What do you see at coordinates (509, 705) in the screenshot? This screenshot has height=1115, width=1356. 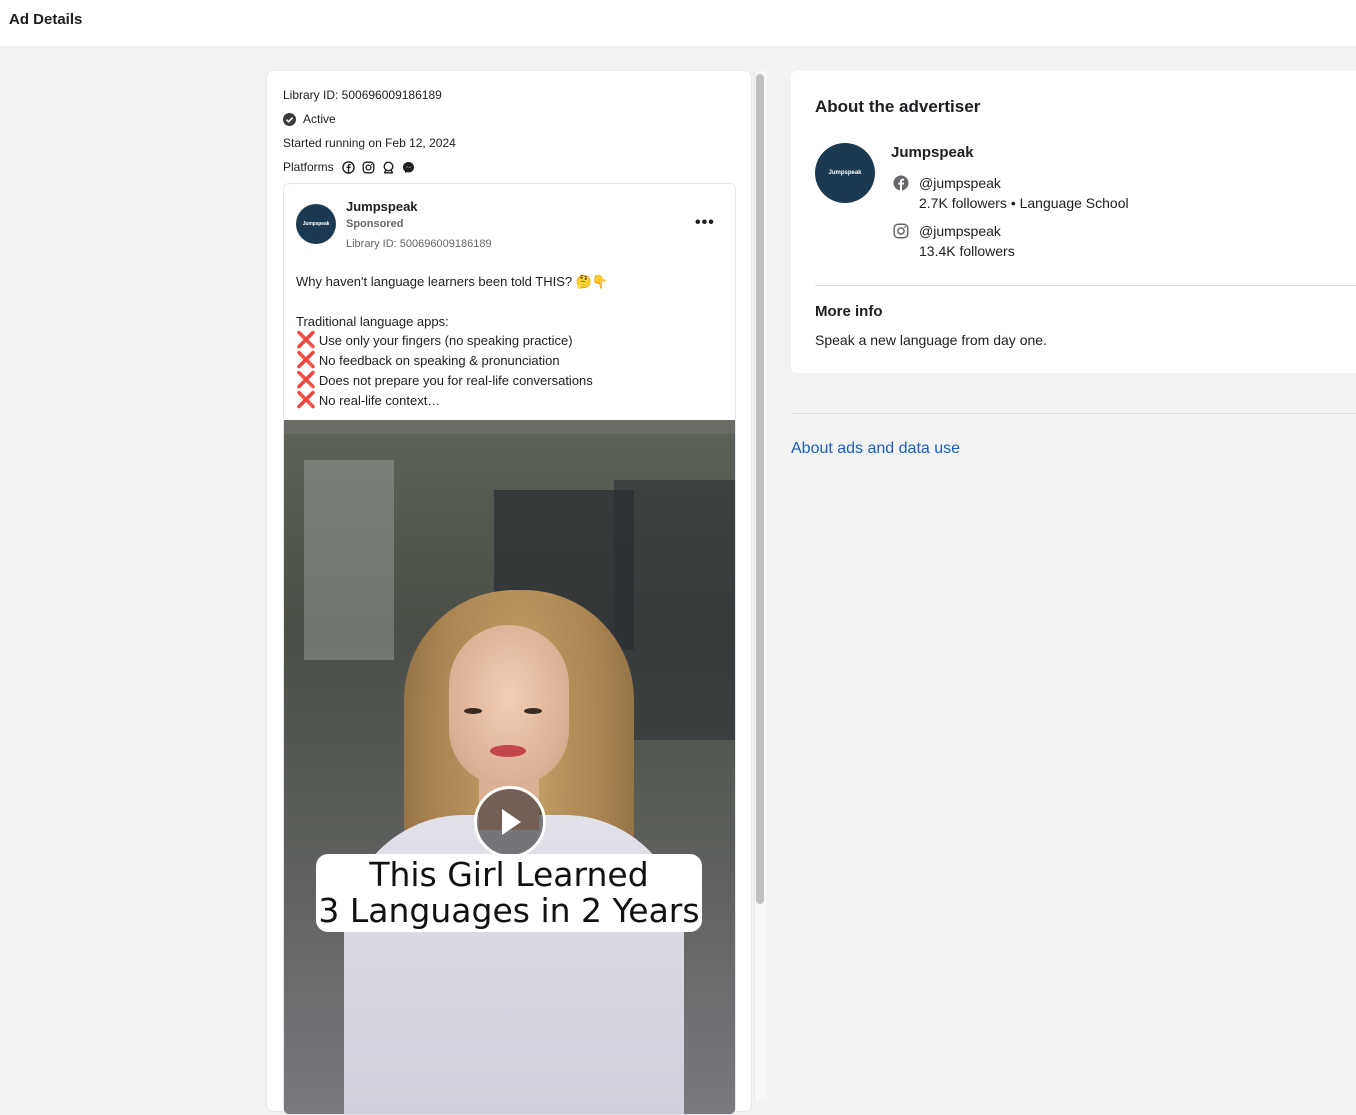 I see `person-face` at bounding box center [509, 705].